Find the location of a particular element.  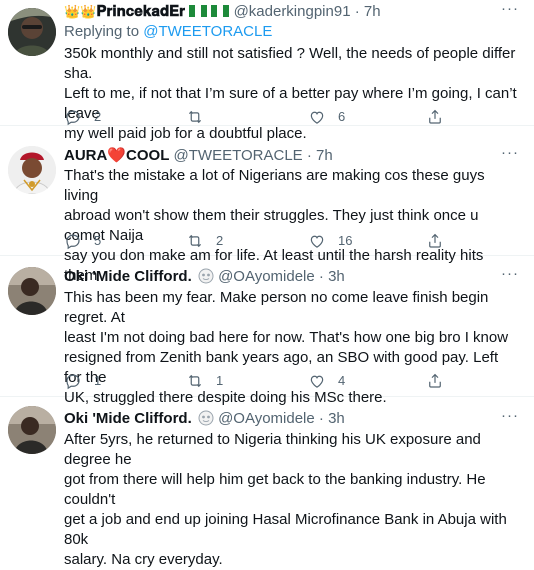

retweet-button: 1 is located at coordinates (204, 381).